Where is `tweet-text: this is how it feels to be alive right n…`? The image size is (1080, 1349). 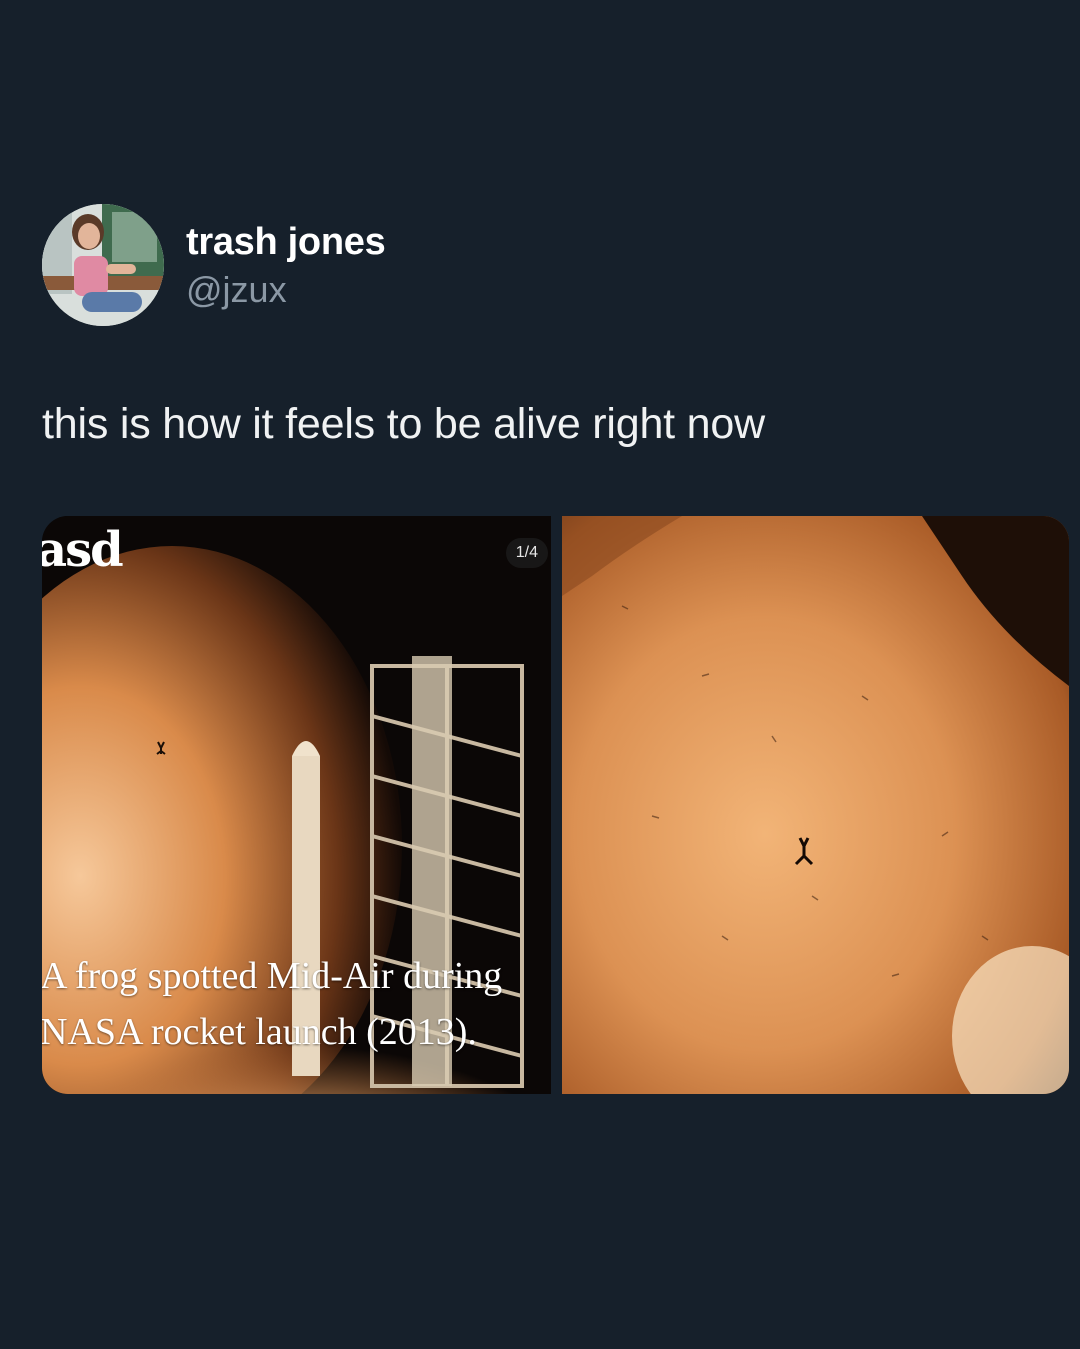
tweet-text: this is how it feels to be alive right n… is located at coordinates (403, 424).